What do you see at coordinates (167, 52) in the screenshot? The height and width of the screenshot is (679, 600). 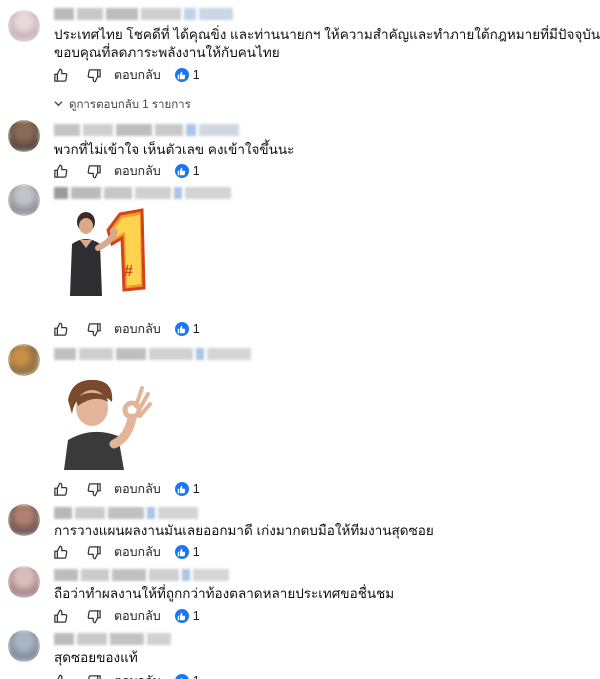 I see `comment-text-line: ขอบคุณที่ลดภาระพลังงานให้กับคนไทย` at bounding box center [167, 52].